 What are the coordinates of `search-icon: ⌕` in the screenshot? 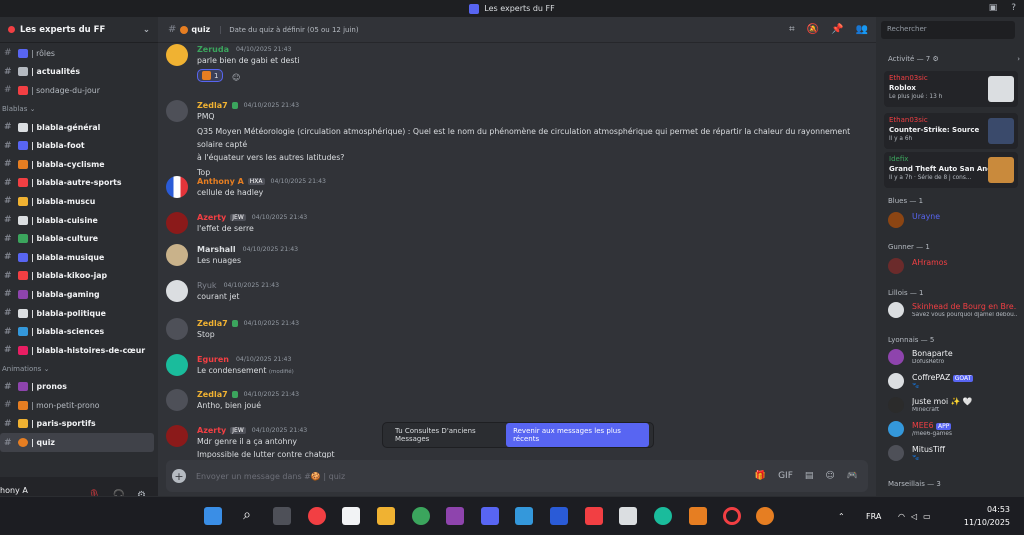 It's located at (247, 516).